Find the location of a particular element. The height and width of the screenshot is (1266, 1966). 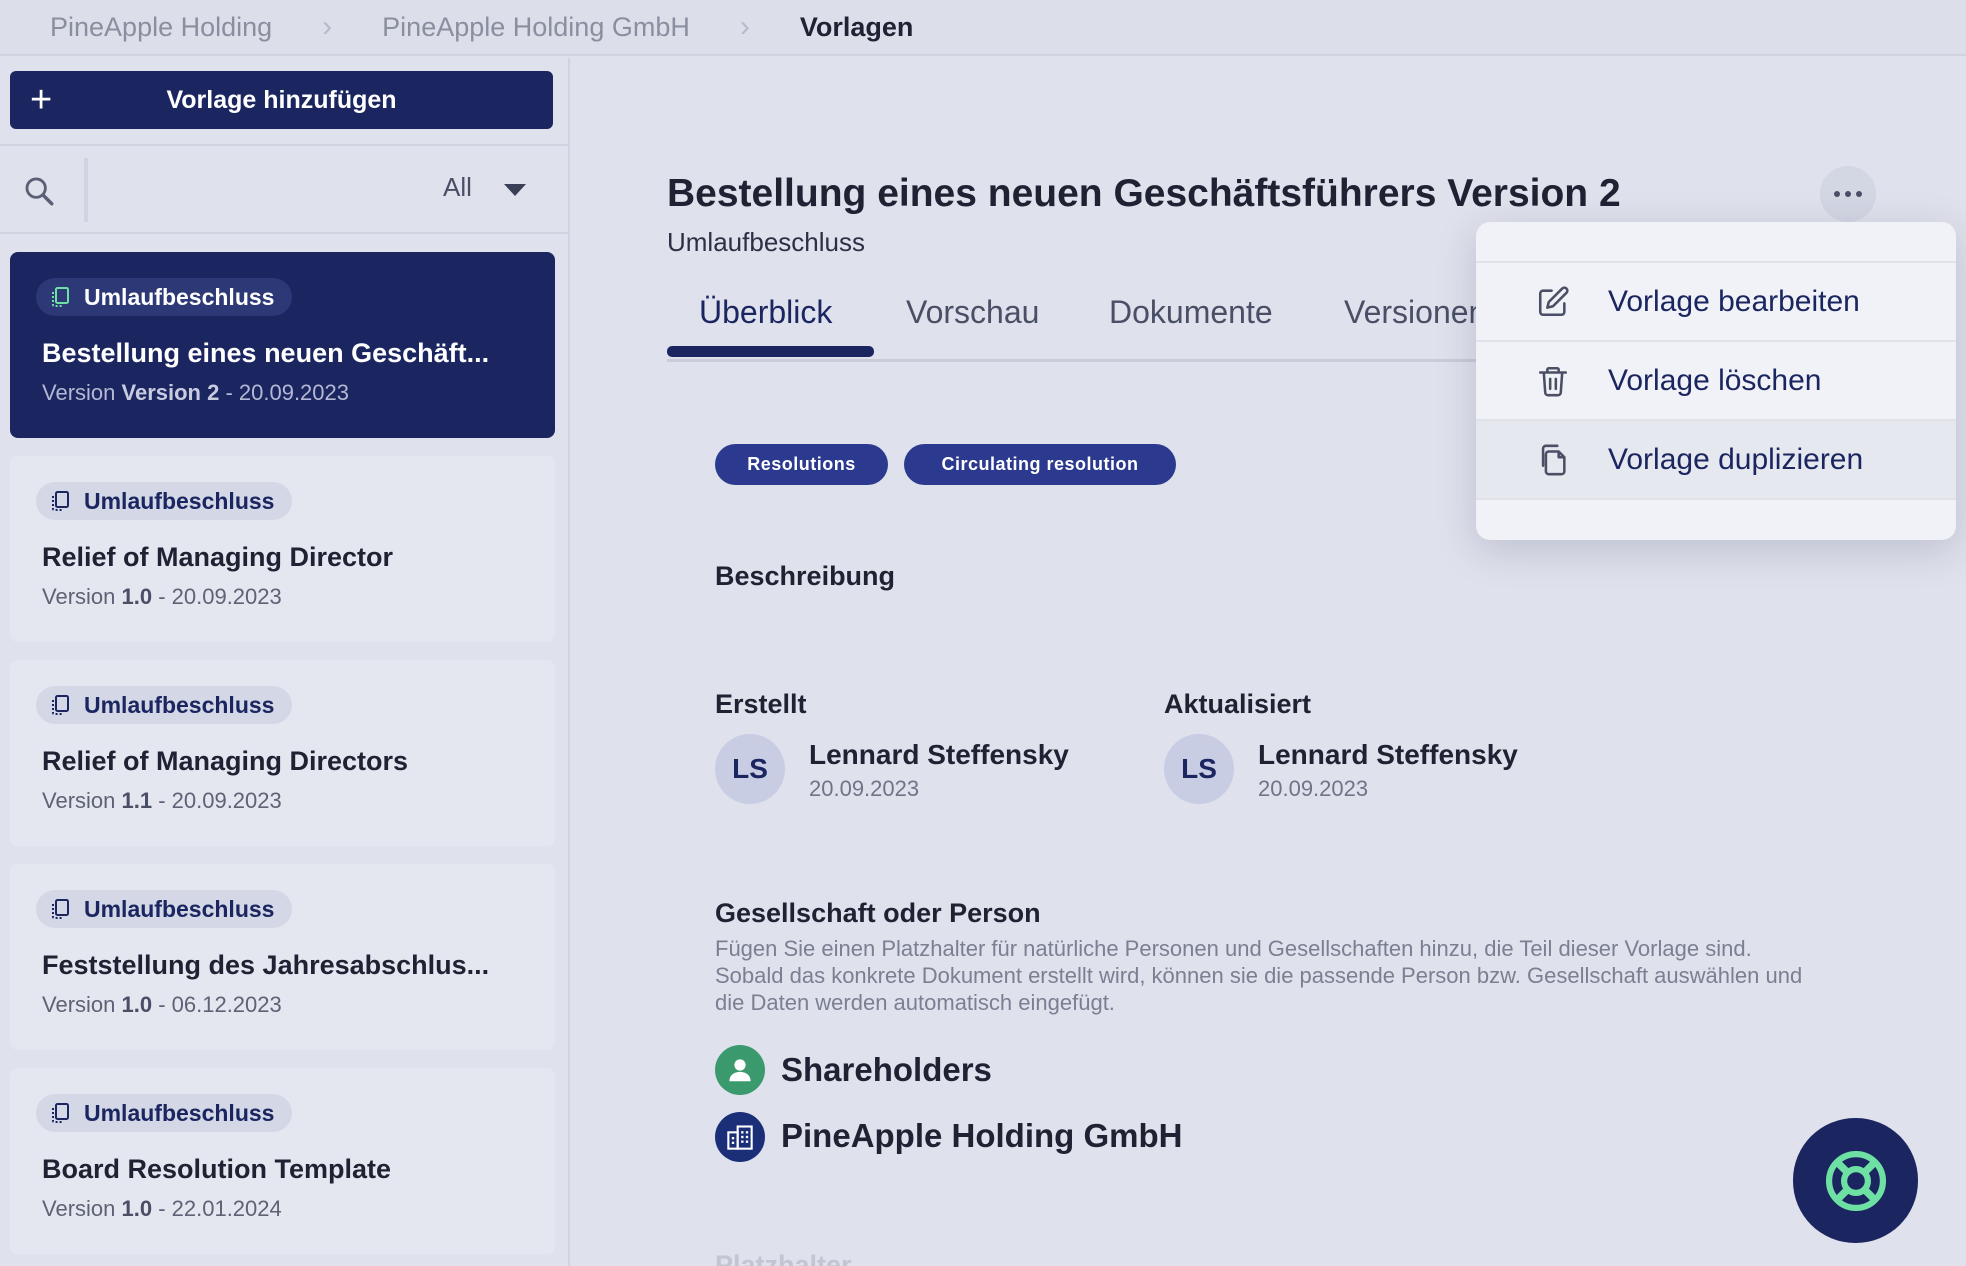

add-template-label: Vorlage hinzufügen is located at coordinates (281, 99).